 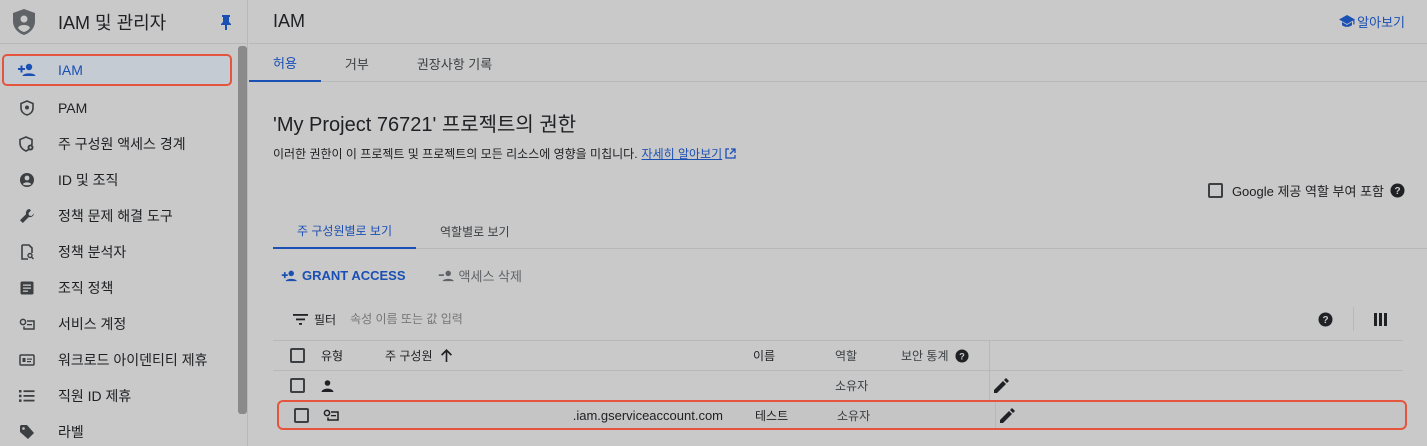 What do you see at coordinates (354, 275) in the screenshot?
I see `grant-access-label: GRANT ACCESS` at bounding box center [354, 275].